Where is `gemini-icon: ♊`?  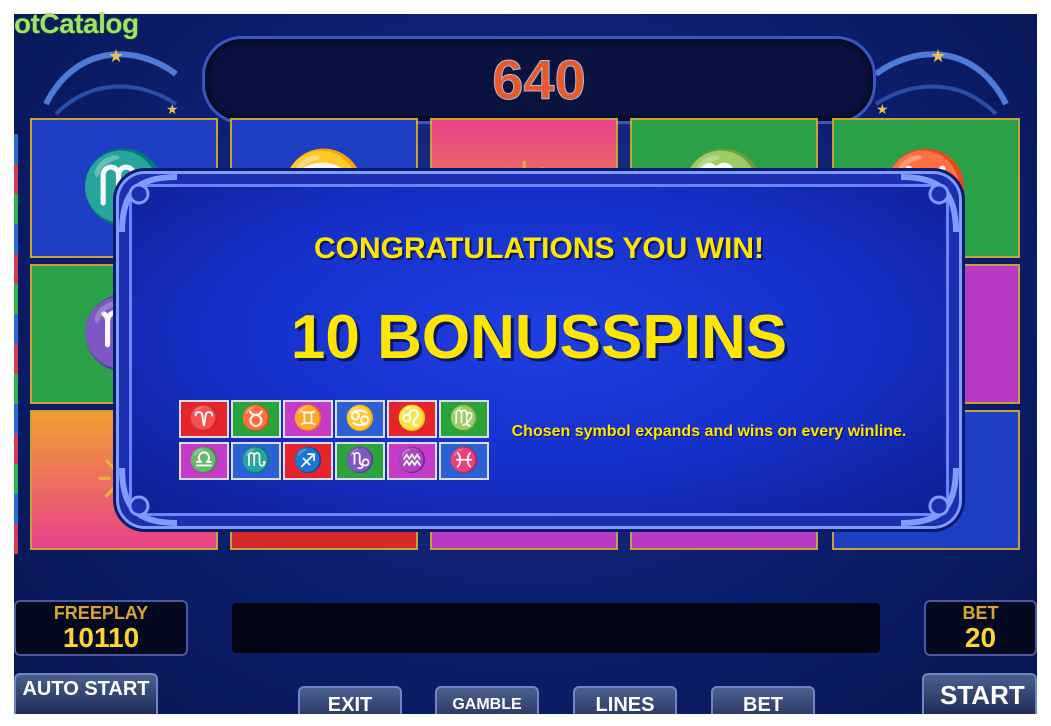
gemini-icon: ♊ is located at coordinates (308, 419).